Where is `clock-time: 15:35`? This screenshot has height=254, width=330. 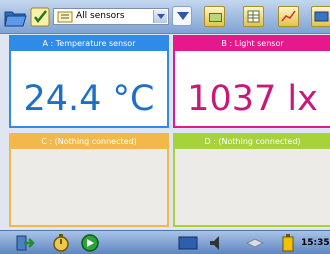 clock-time: 15:35 is located at coordinates (315, 243).